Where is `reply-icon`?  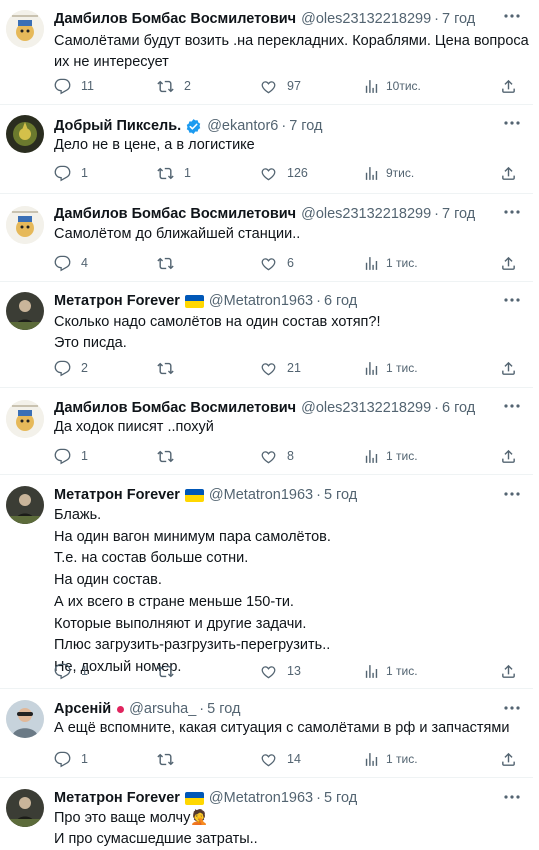
reply-icon is located at coordinates (62, 86).